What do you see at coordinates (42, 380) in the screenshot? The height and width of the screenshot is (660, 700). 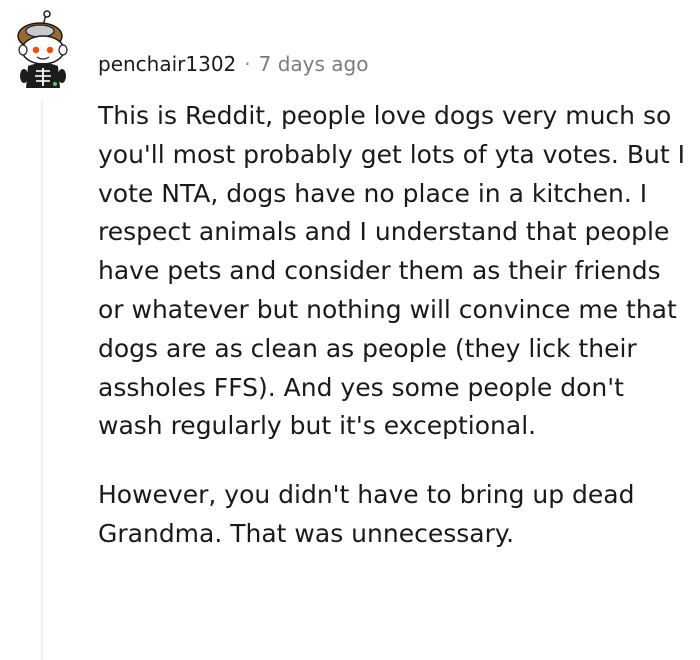 I see `thread-line` at bounding box center [42, 380].